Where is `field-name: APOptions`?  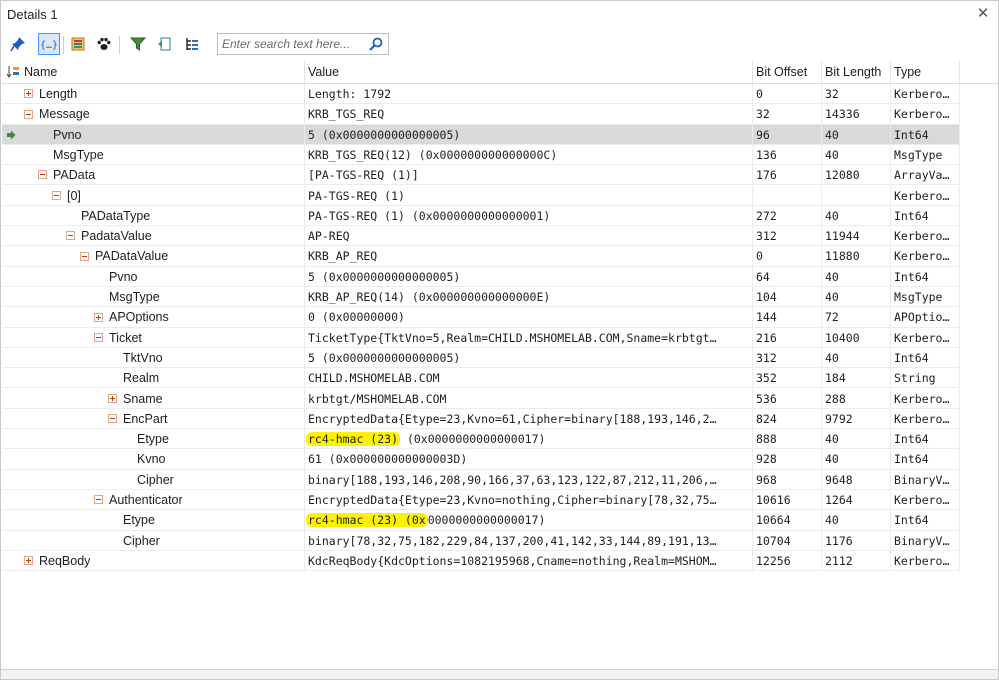
field-name: APOptions is located at coordinates (139, 317).